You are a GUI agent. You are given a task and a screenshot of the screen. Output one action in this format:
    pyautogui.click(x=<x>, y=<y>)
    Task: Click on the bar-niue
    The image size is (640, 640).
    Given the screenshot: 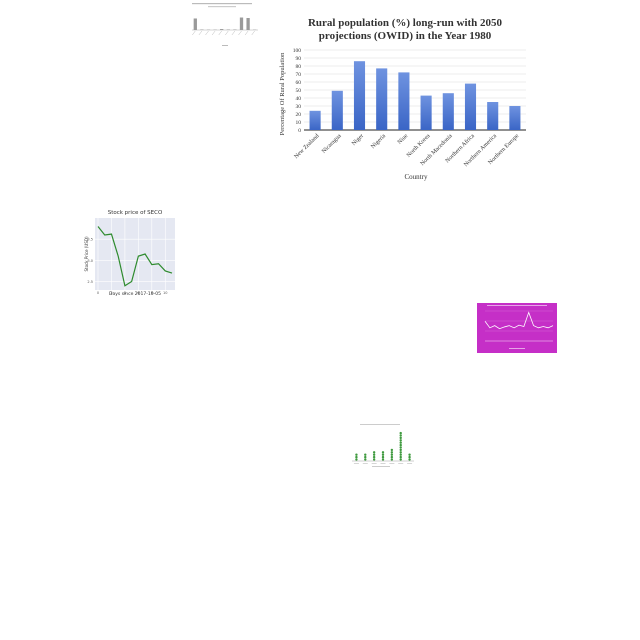 What is the action you would take?
    pyautogui.click(x=404, y=101)
    